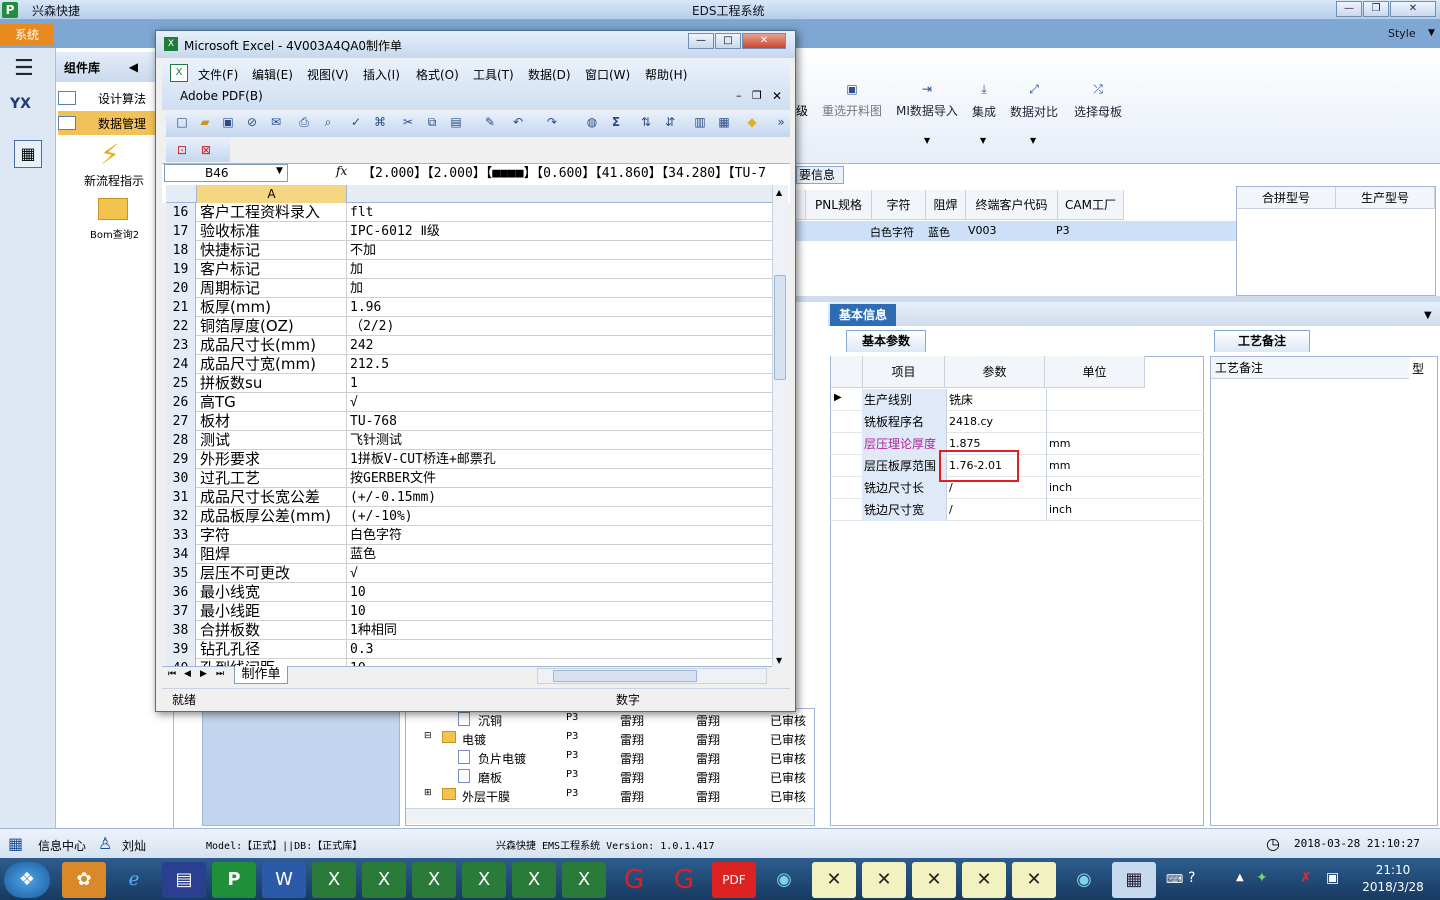  Describe the element at coordinates (863, 315) in the screenshot. I see `base-info-tab: 基本信息` at that location.